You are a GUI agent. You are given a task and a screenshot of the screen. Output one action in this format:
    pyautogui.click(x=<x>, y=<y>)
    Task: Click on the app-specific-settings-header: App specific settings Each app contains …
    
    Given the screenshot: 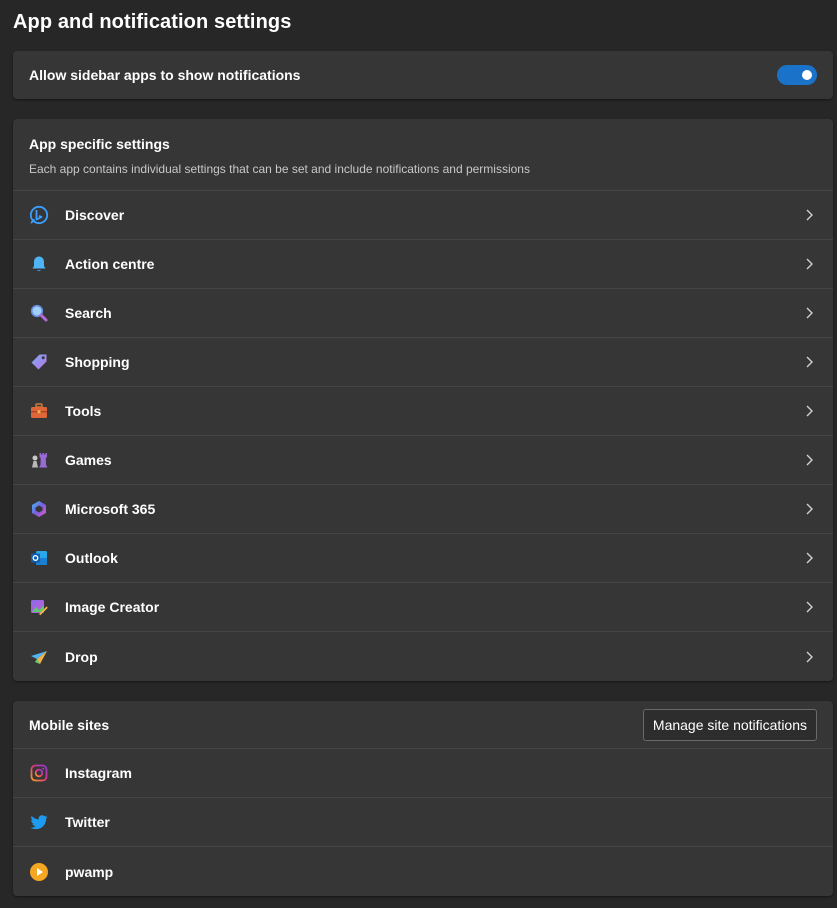 What is the action you would take?
    pyautogui.click(x=423, y=155)
    